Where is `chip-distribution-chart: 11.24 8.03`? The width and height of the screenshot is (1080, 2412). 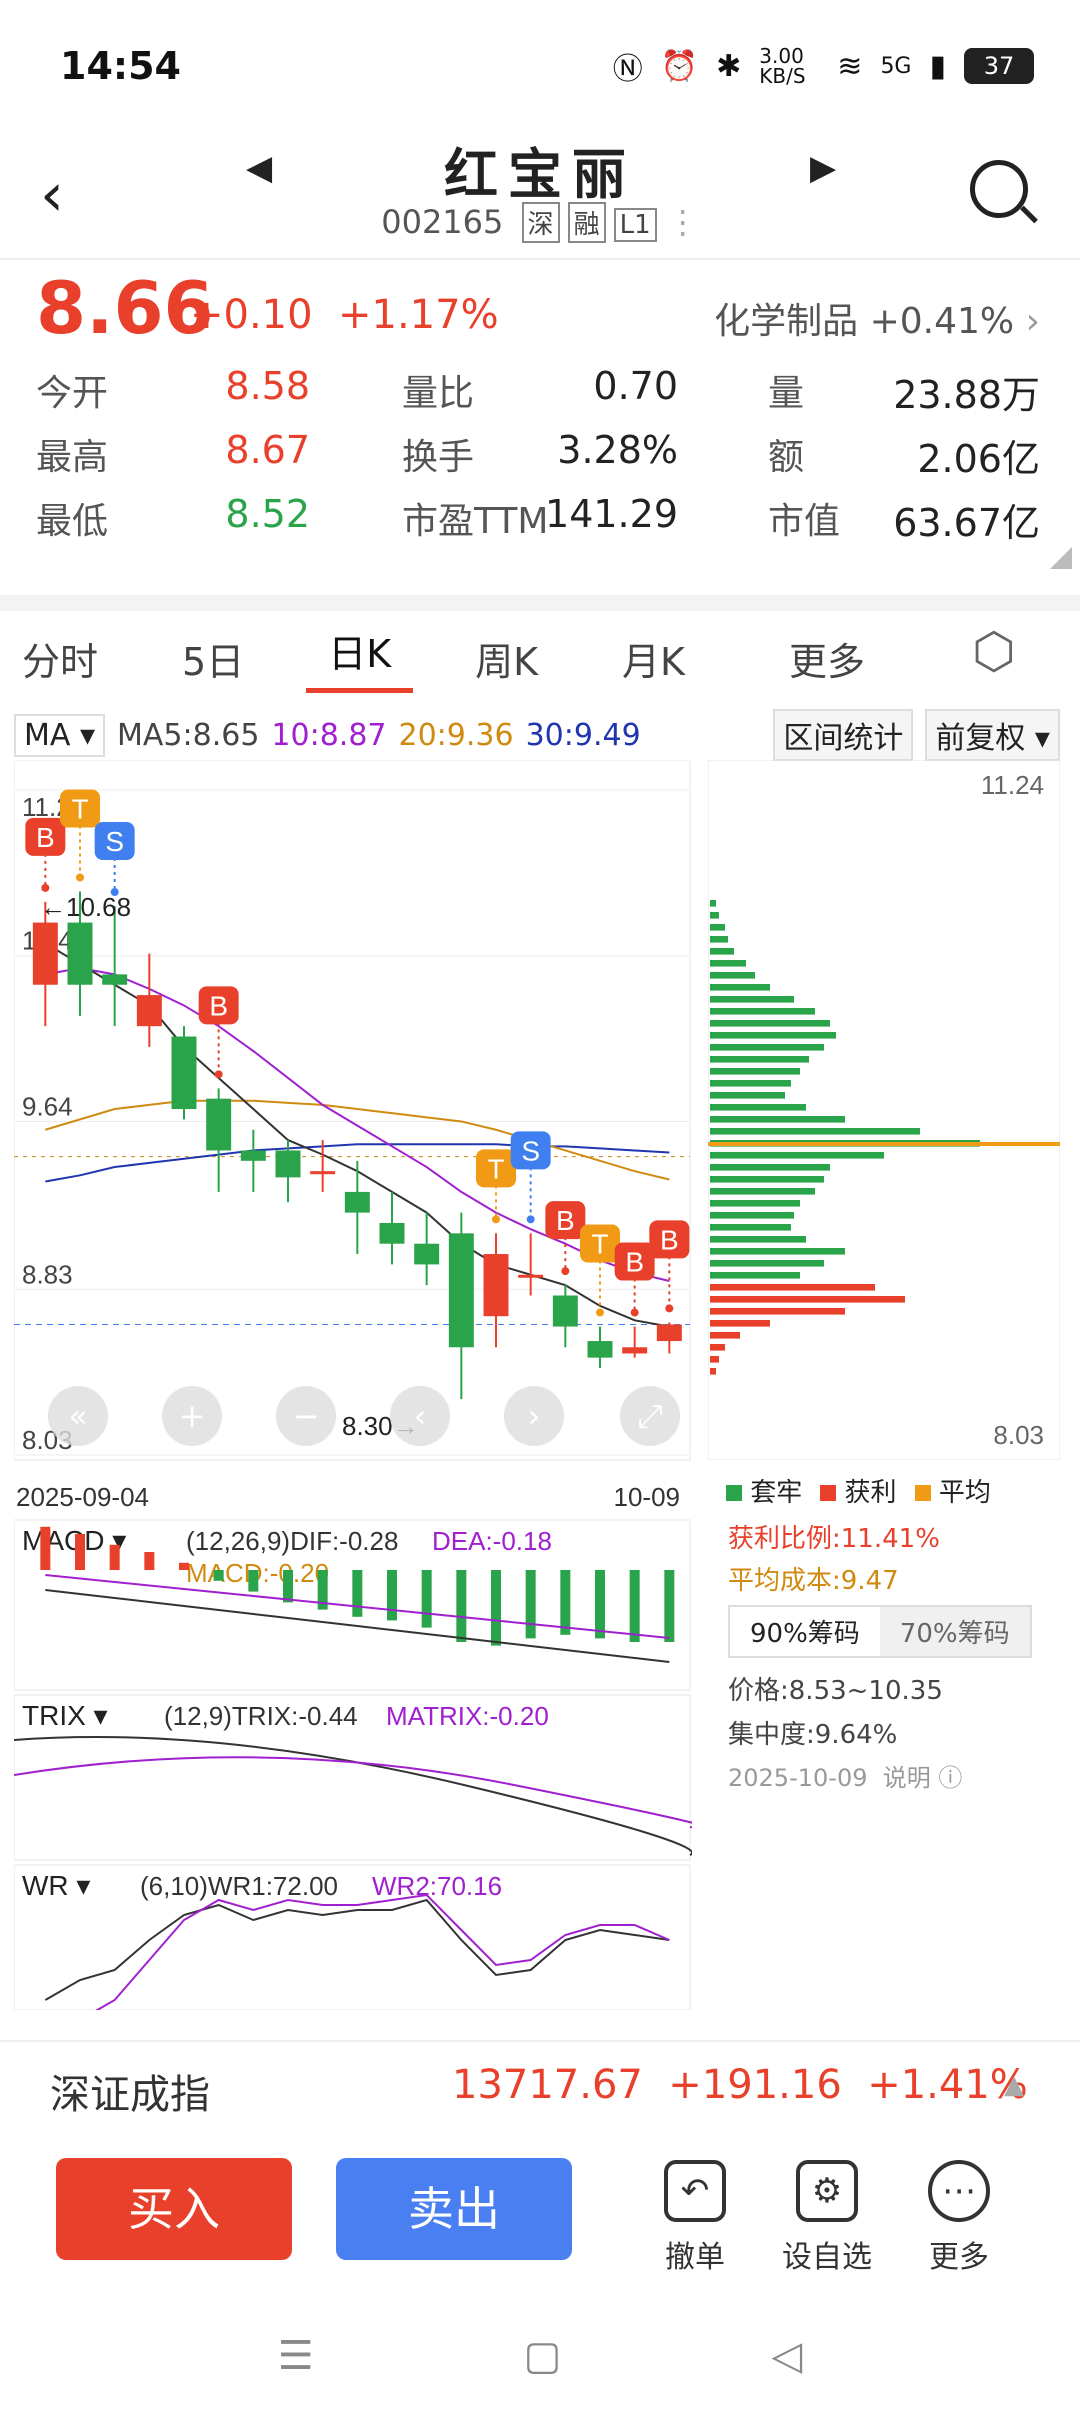 chip-distribution-chart: 11.24 8.03 is located at coordinates (884, 1110).